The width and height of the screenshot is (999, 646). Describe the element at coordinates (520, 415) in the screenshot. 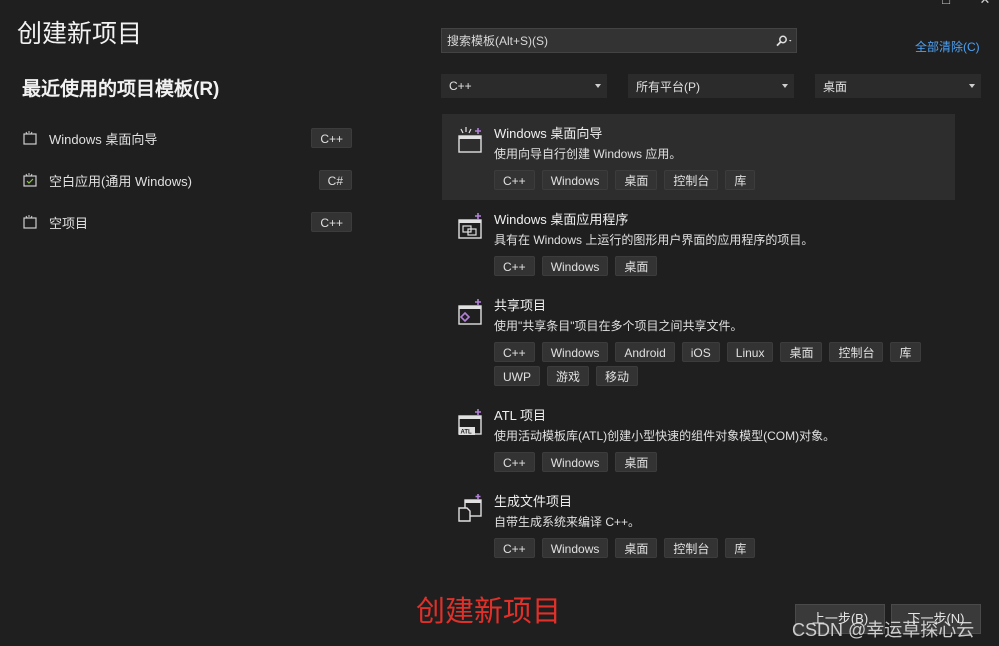

I see `template-name: ATL 项目` at that location.